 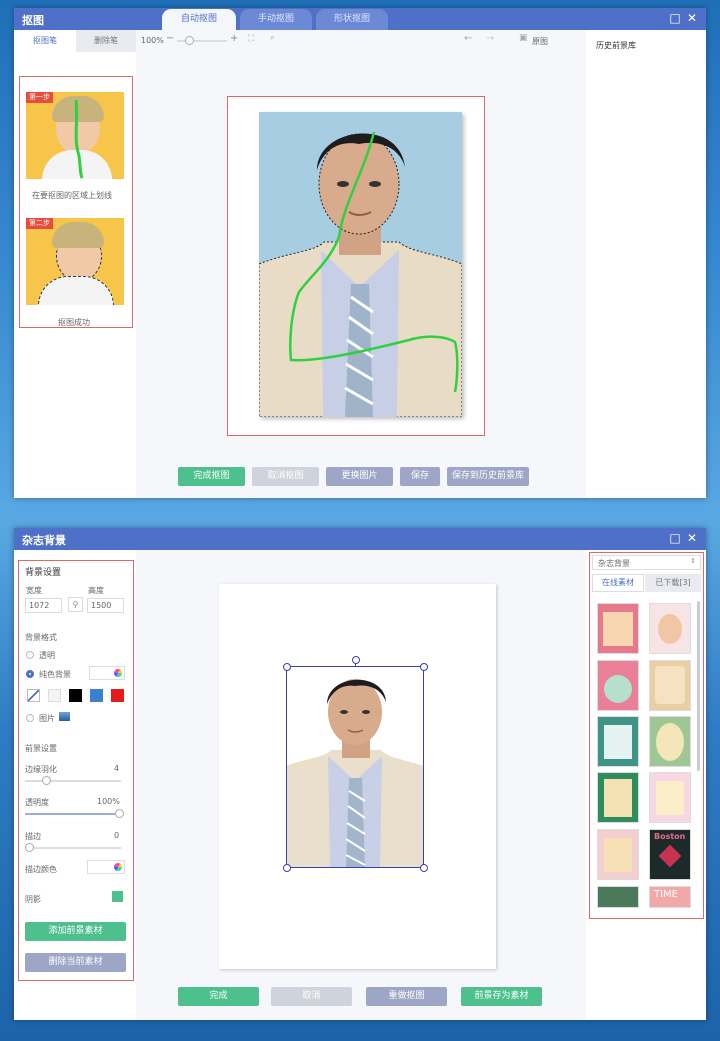 I want to click on width-input: 1072, so click(x=43, y=605).